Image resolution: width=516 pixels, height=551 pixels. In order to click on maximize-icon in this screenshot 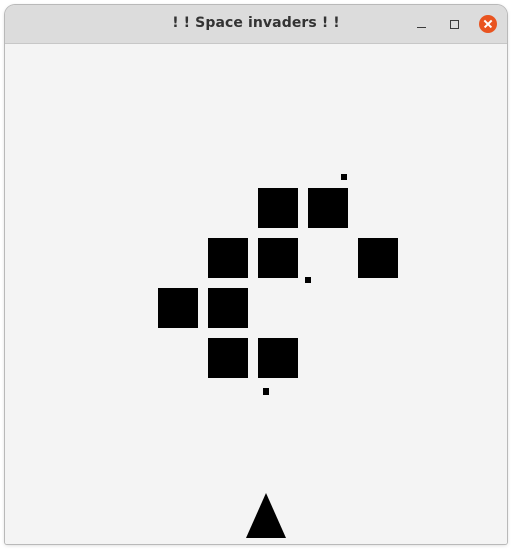, I will do `click(454, 24)`.